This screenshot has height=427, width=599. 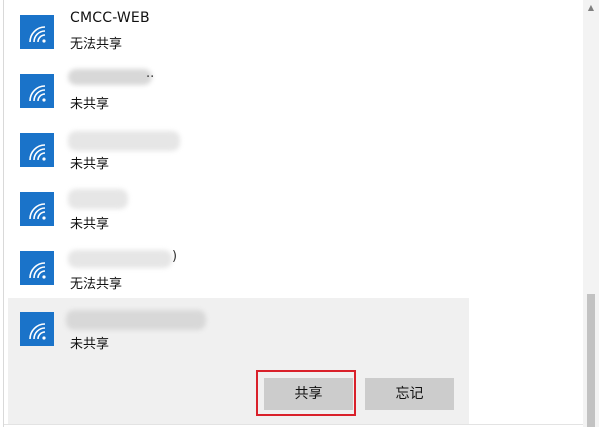 I want to click on network-name-fragment: ), so click(x=175, y=256).